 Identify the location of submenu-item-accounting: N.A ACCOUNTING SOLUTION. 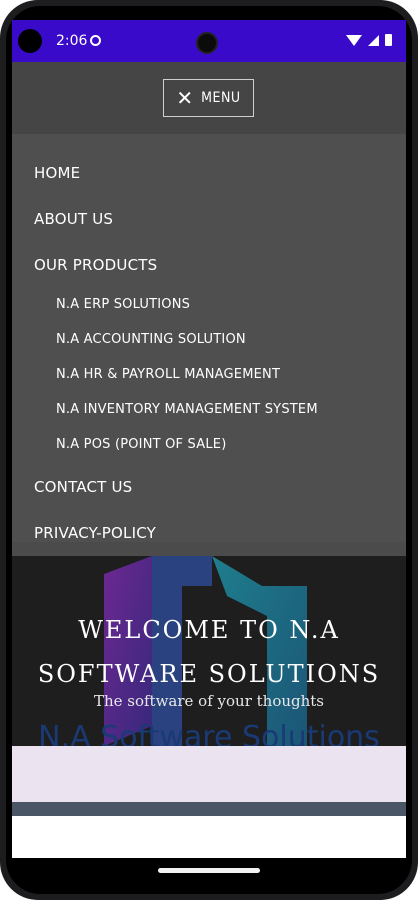
(151, 339).